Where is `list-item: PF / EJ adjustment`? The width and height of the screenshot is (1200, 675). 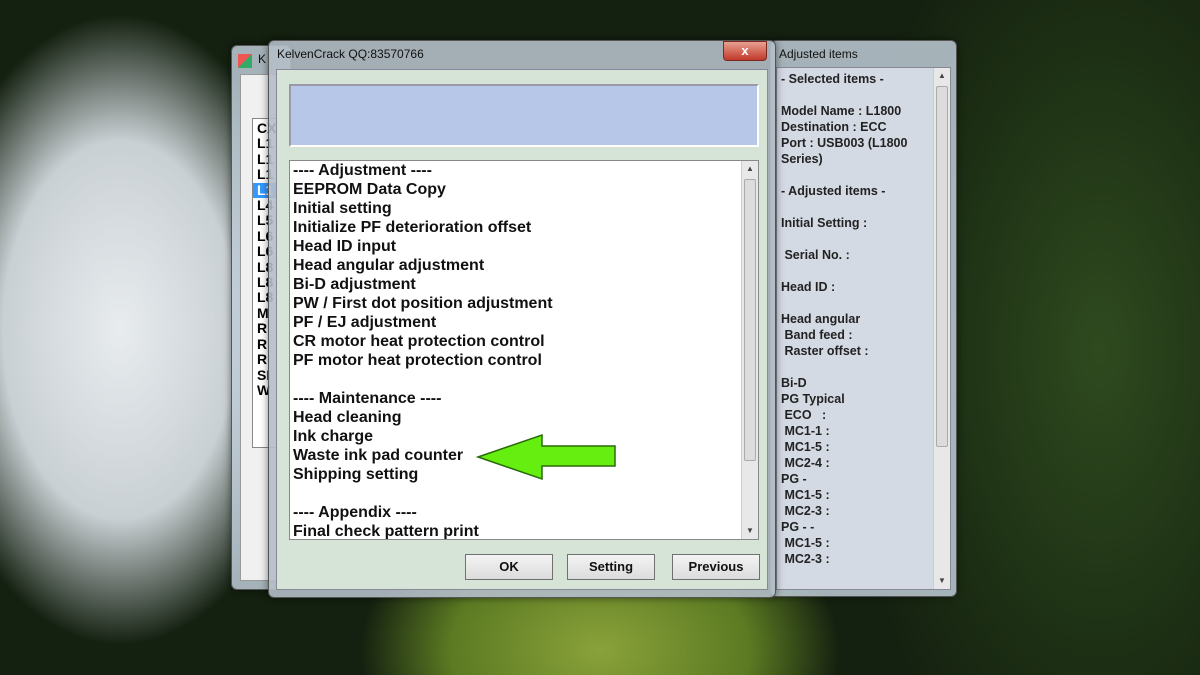
list-item: PF / EJ adjustment is located at coordinates (364, 323).